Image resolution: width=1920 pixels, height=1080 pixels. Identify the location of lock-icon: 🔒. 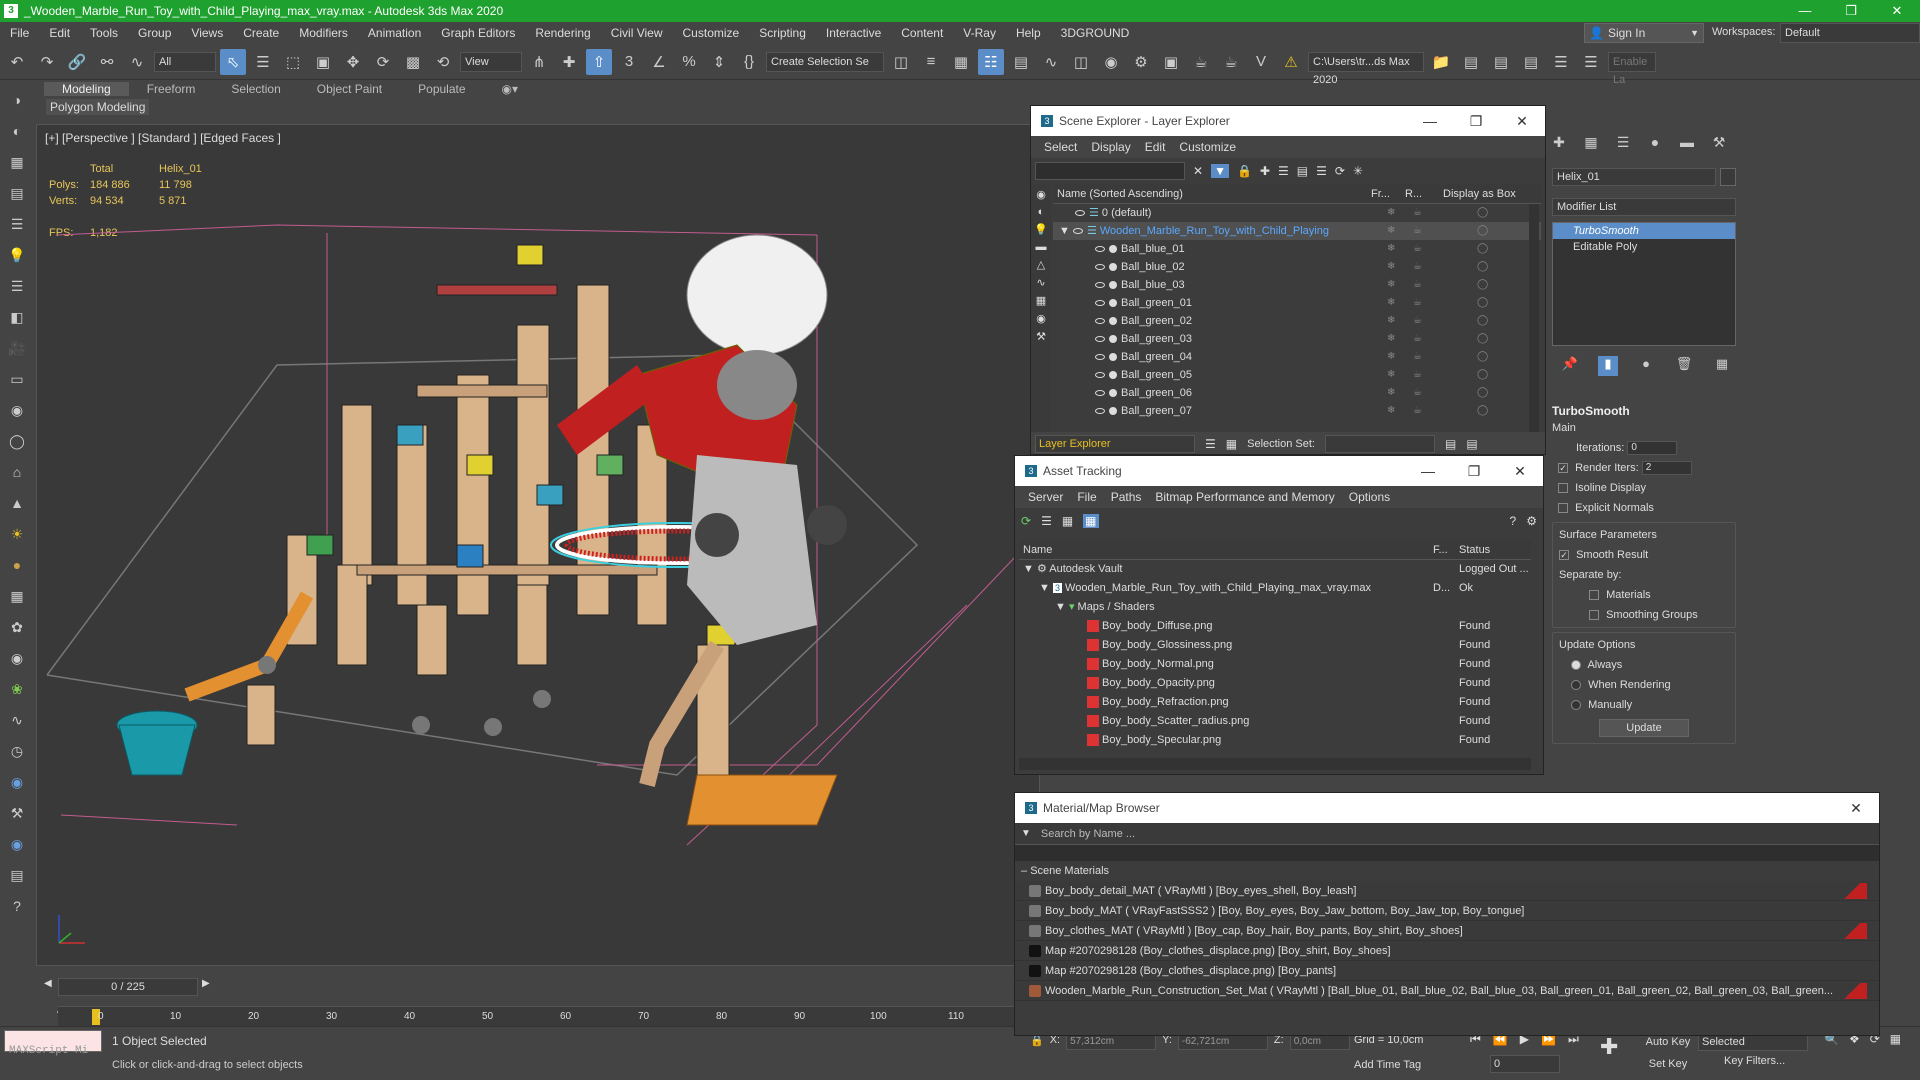
(1244, 171).